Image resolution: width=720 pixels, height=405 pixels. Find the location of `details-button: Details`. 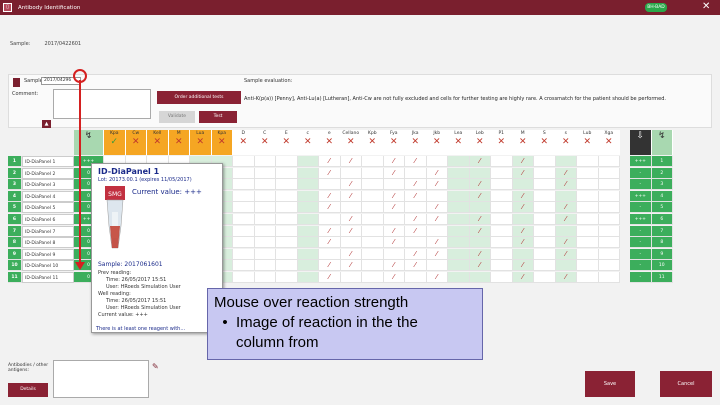

details-button: Details is located at coordinates (28, 390).